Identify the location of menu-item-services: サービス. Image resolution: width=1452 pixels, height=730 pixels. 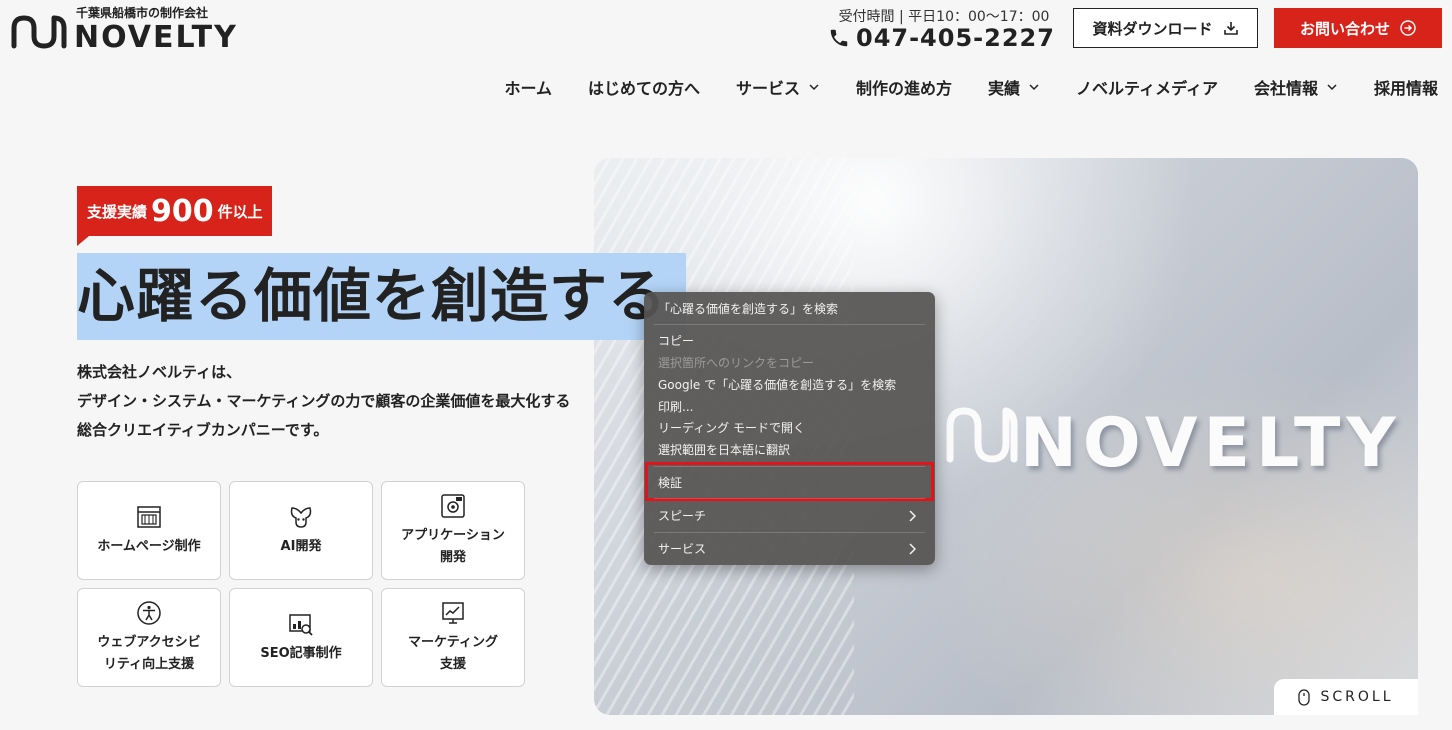
(793, 549).